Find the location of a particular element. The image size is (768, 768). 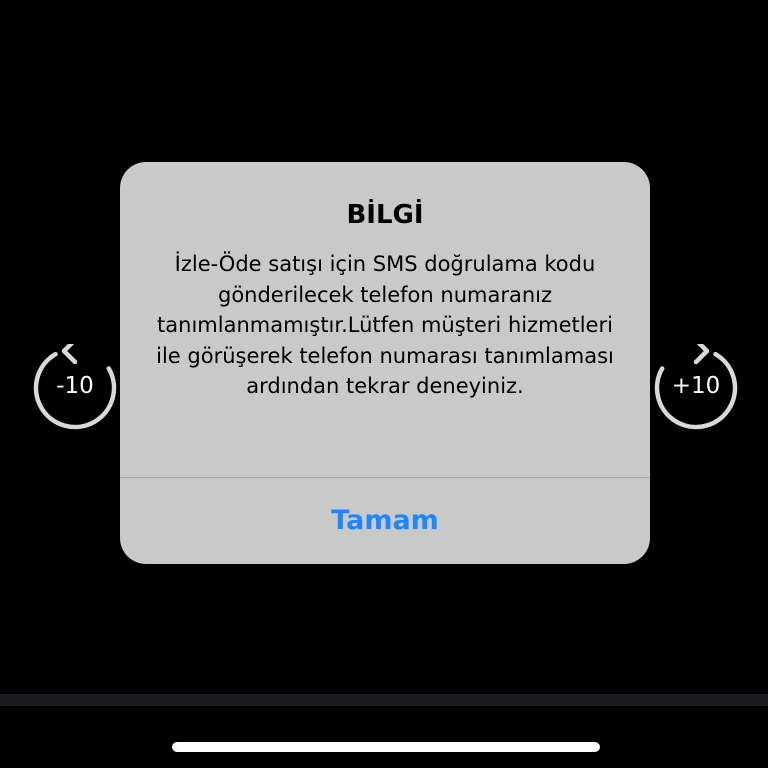

rewind-10-button: -10 is located at coordinates (75, 388).